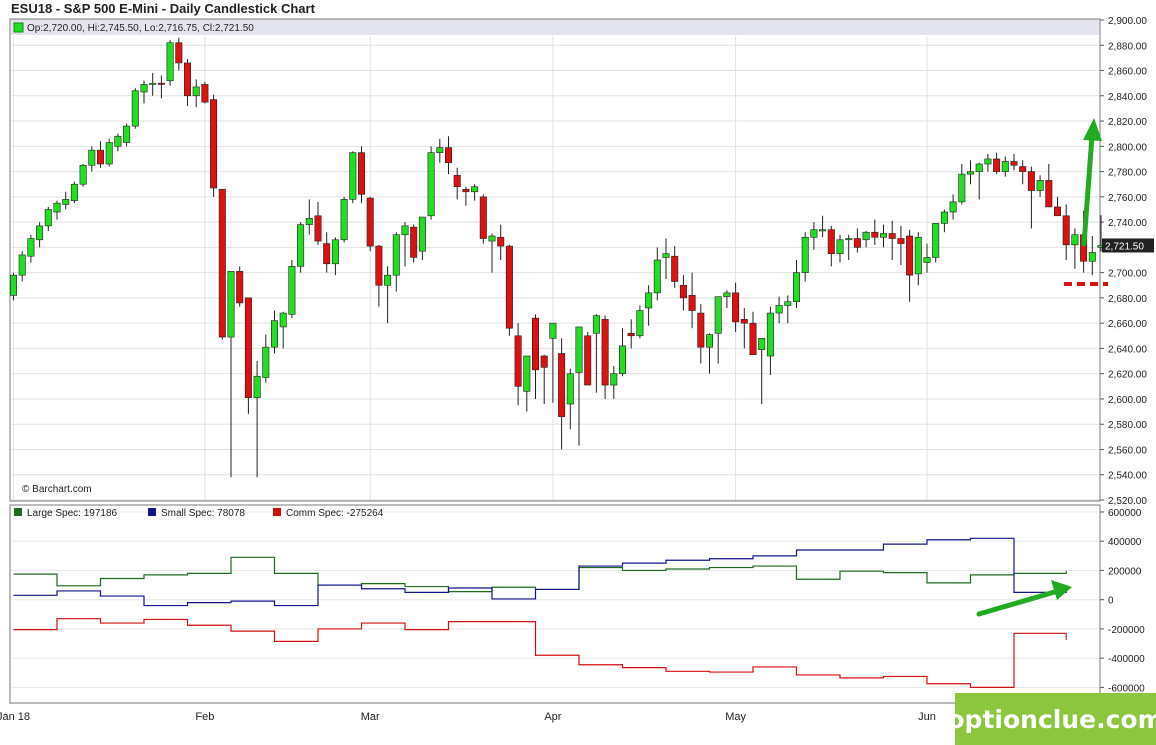 The width and height of the screenshot is (1156, 745). What do you see at coordinates (1127, 324) in the screenshot?
I see `price-tick-label: 2,660.00` at bounding box center [1127, 324].